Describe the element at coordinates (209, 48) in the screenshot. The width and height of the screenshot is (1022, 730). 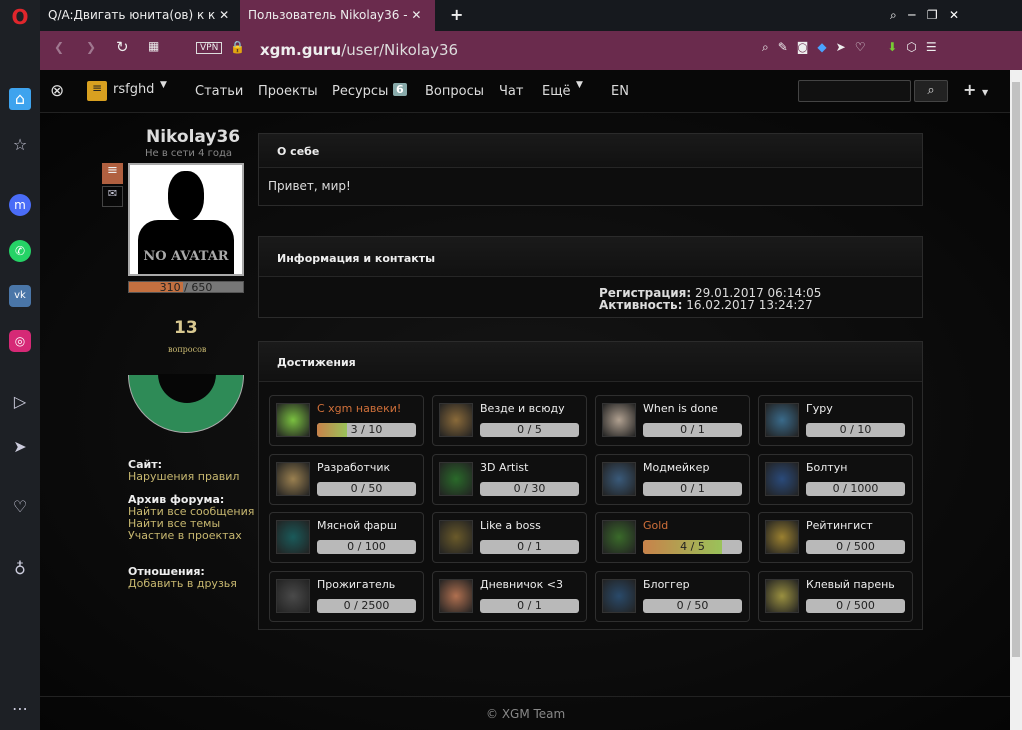
I see `vpn-badge: VPN` at that location.